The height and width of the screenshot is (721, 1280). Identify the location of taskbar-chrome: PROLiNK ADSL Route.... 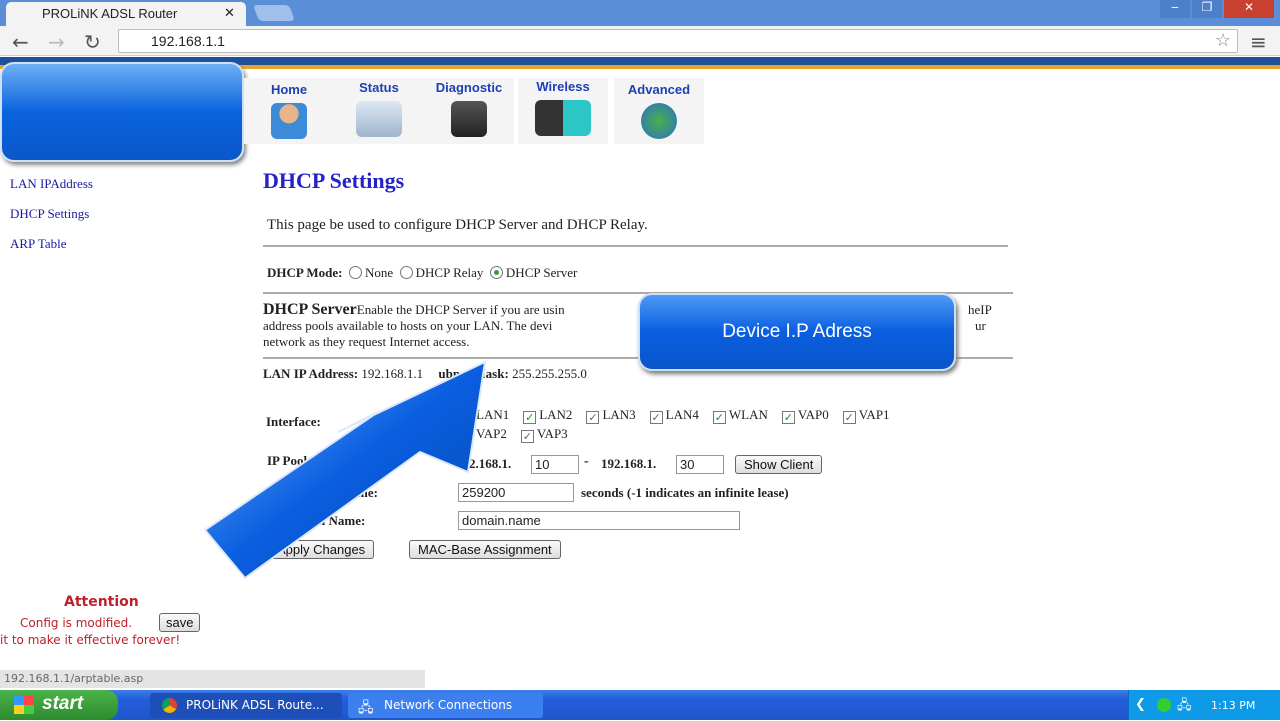
(246, 705).